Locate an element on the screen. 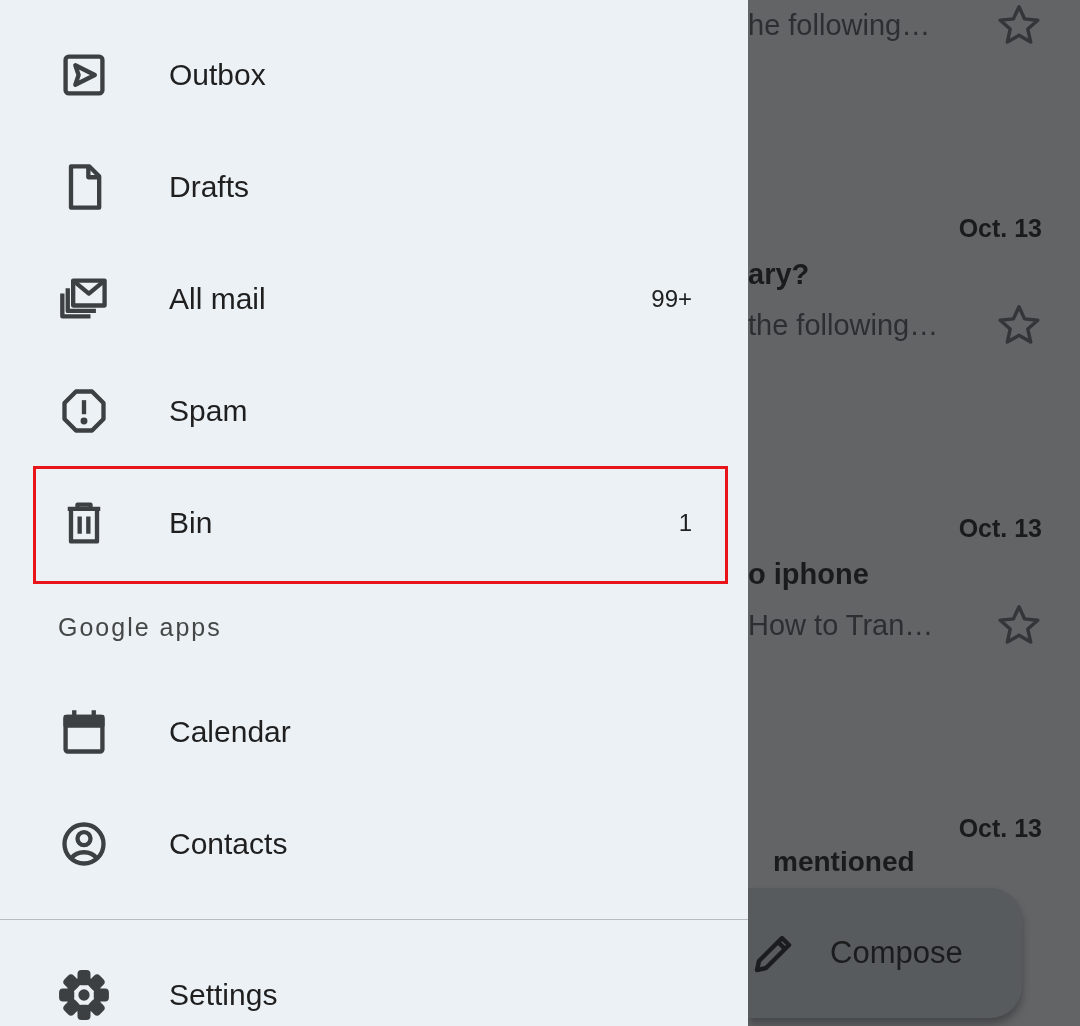 The width and height of the screenshot is (1080, 1026). item-count: 99+ is located at coordinates (671, 299).